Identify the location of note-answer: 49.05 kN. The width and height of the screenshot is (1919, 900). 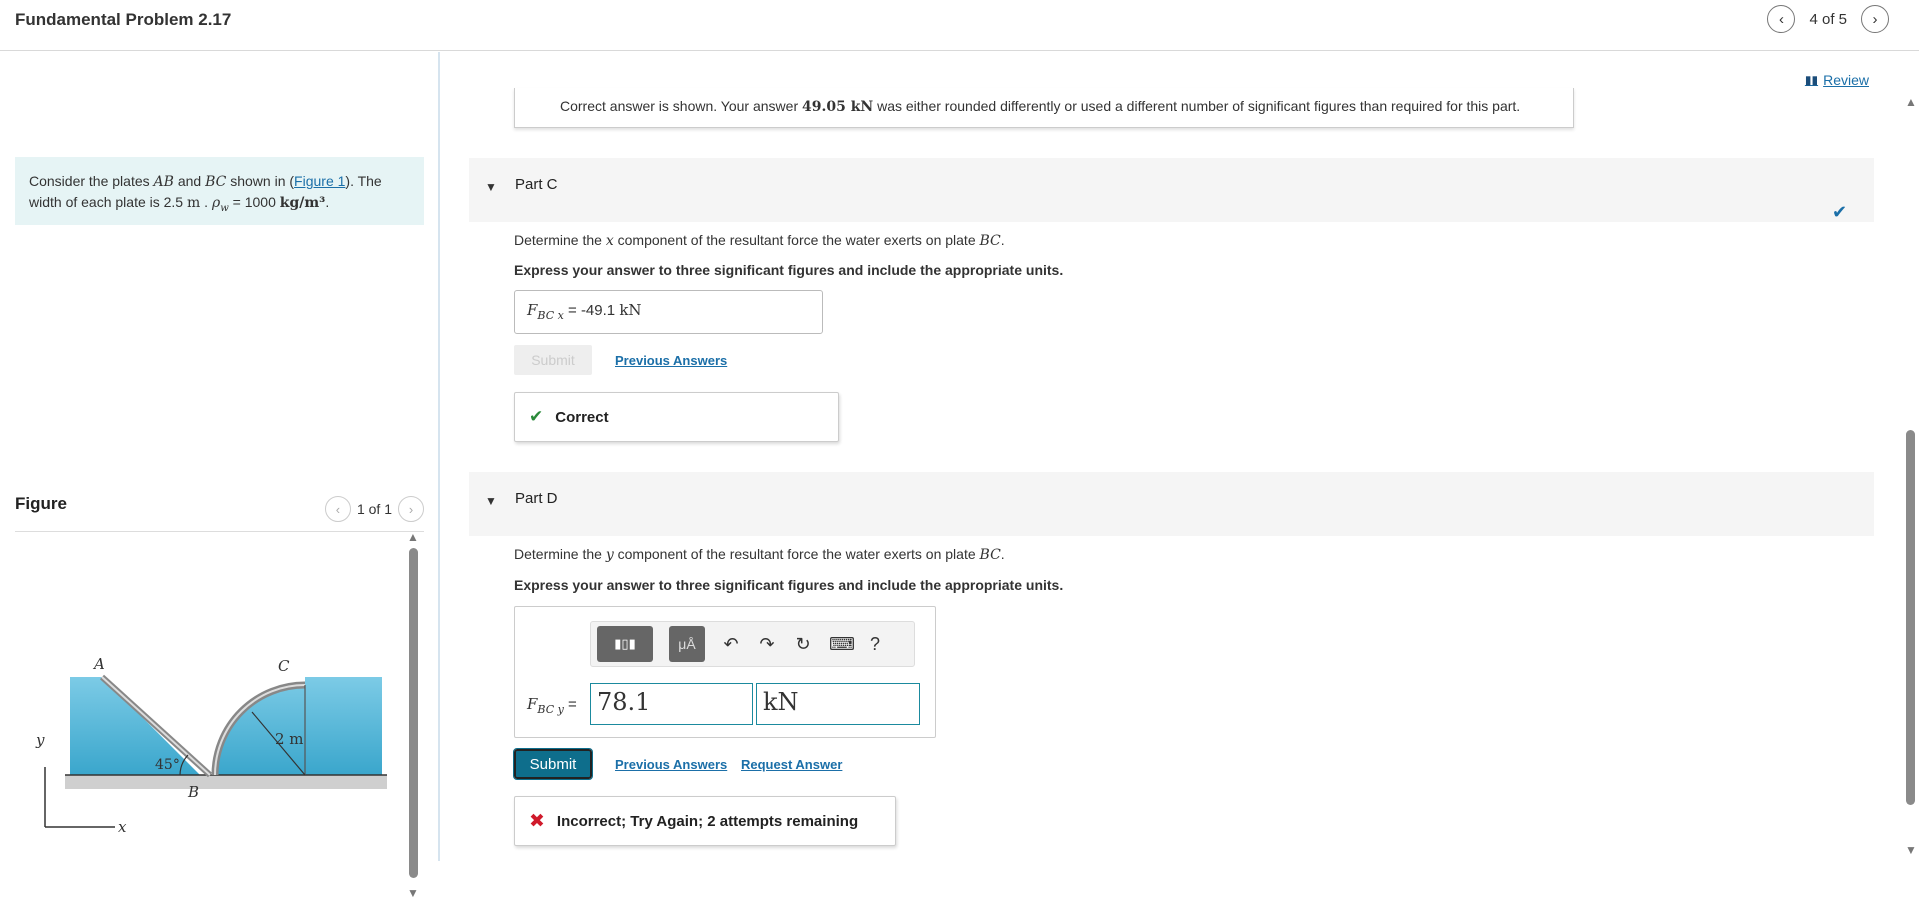
(838, 107).